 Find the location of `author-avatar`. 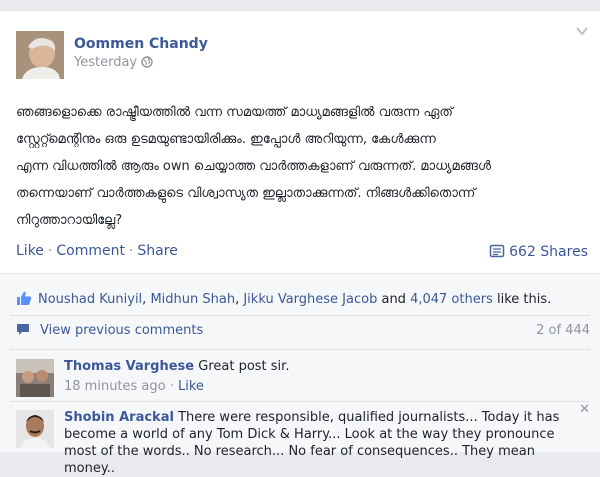

author-avatar is located at coordinates (40, 55).